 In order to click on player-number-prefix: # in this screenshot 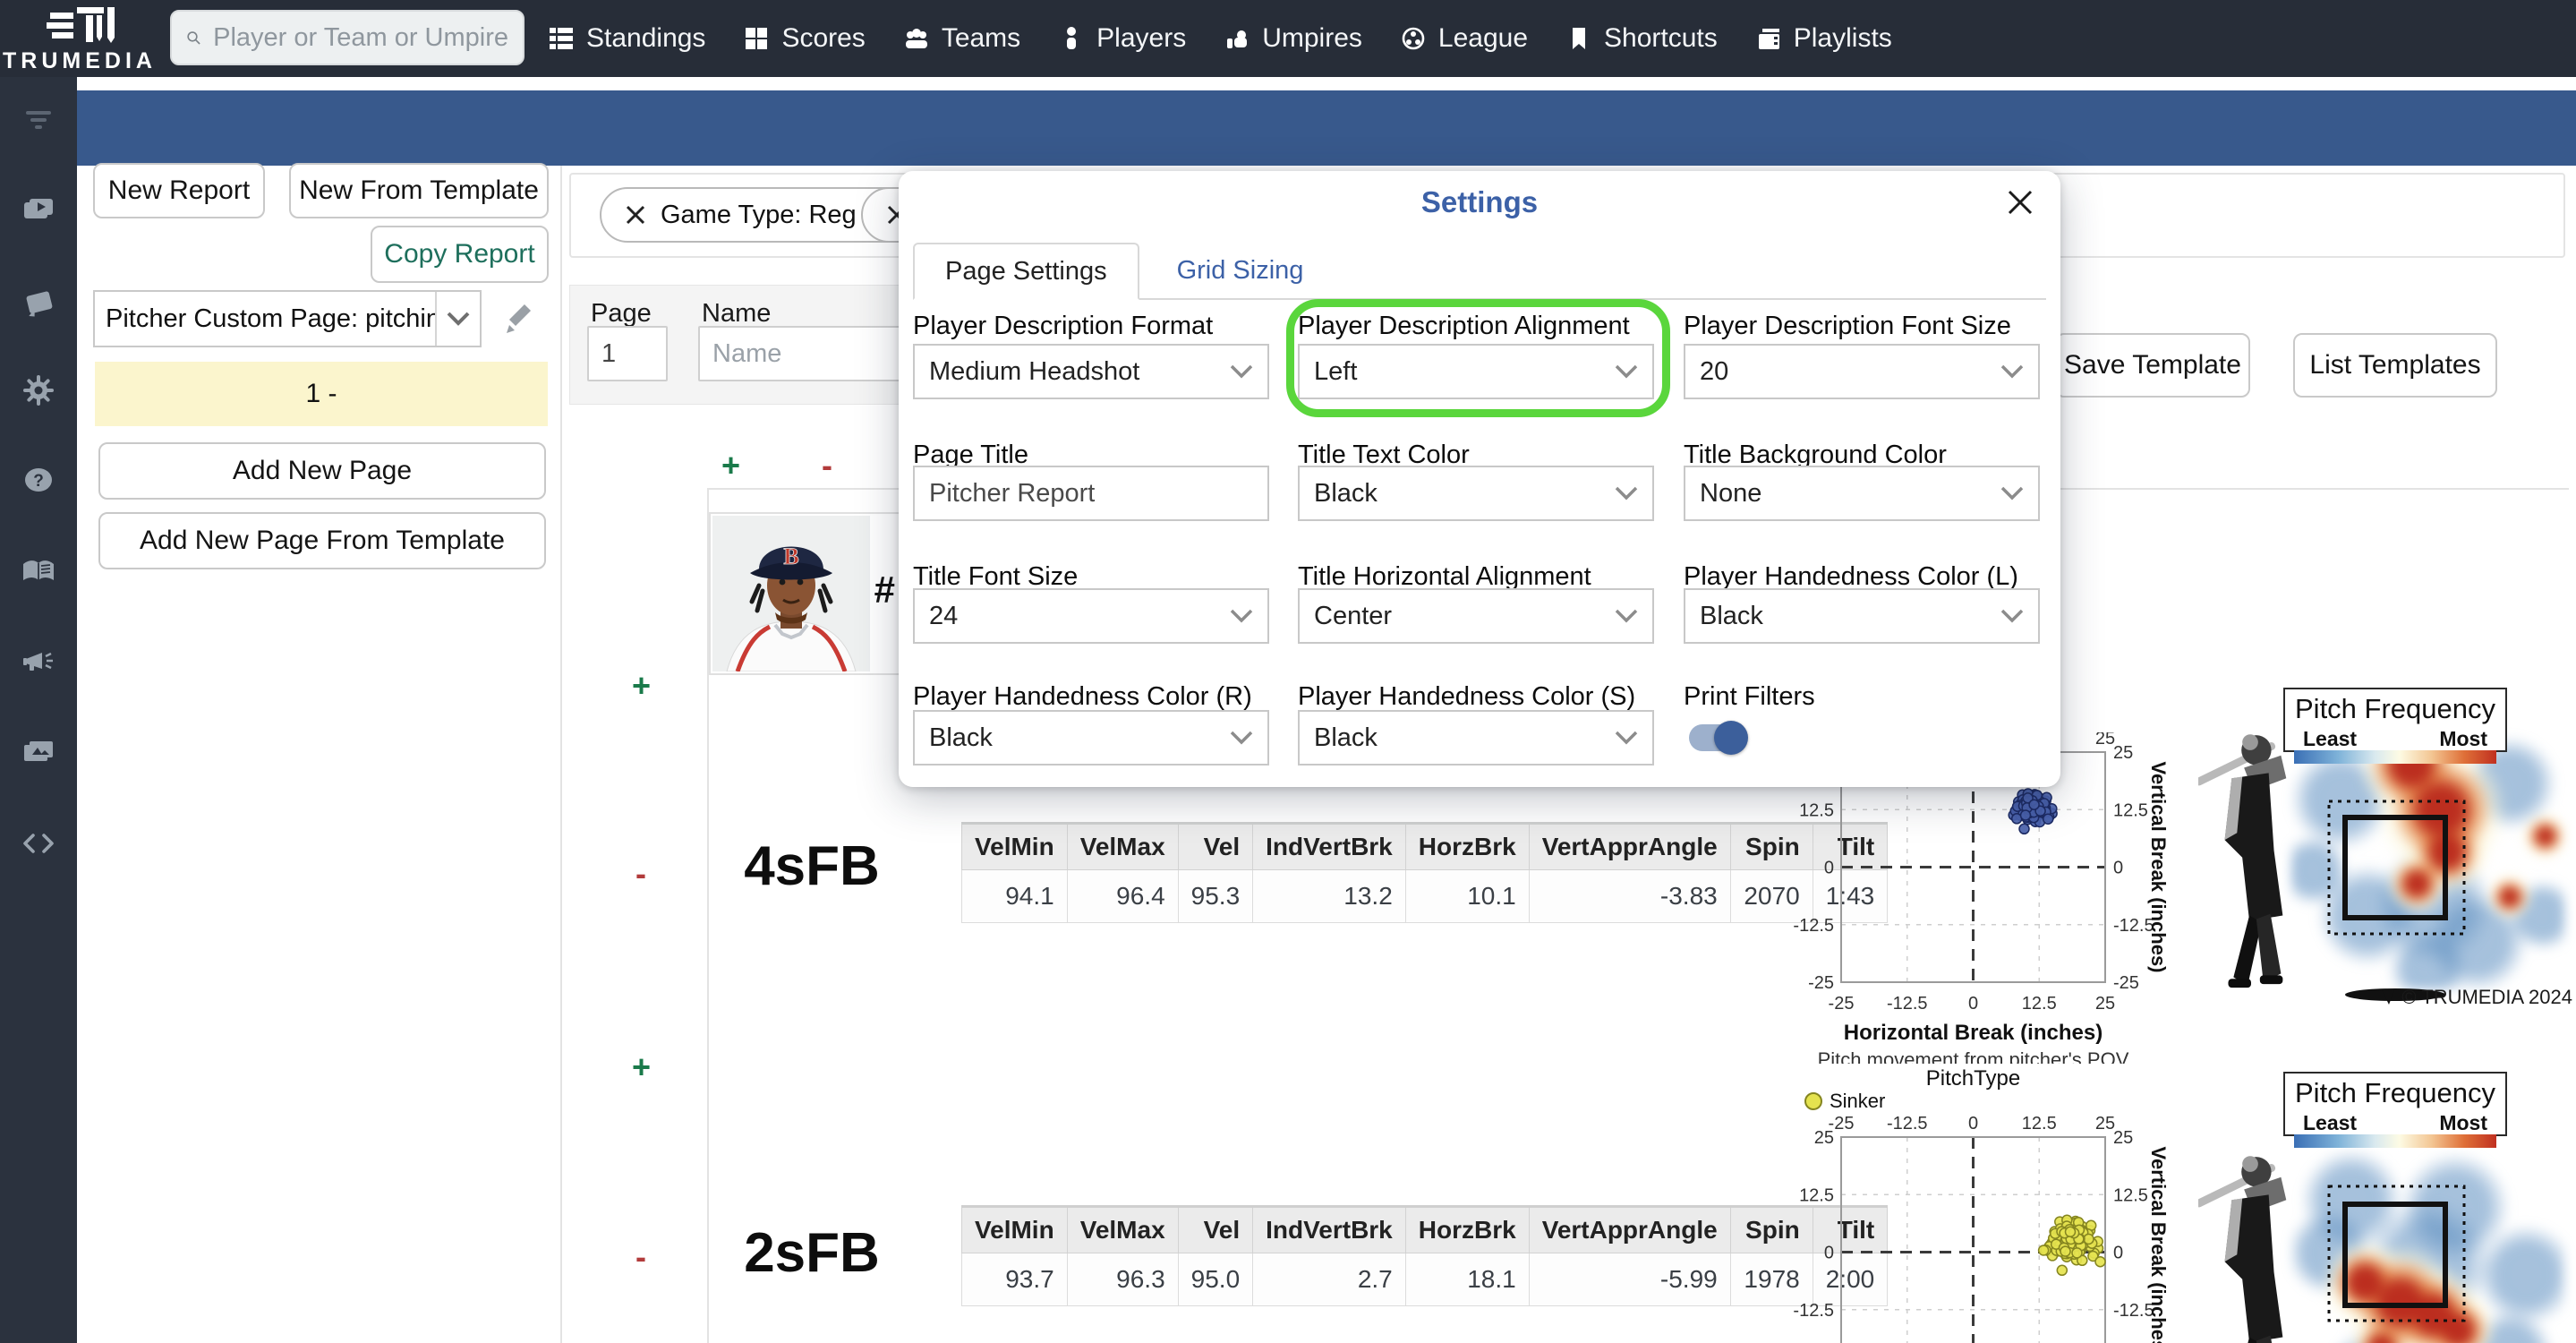, I will do `click(884, 590)`.